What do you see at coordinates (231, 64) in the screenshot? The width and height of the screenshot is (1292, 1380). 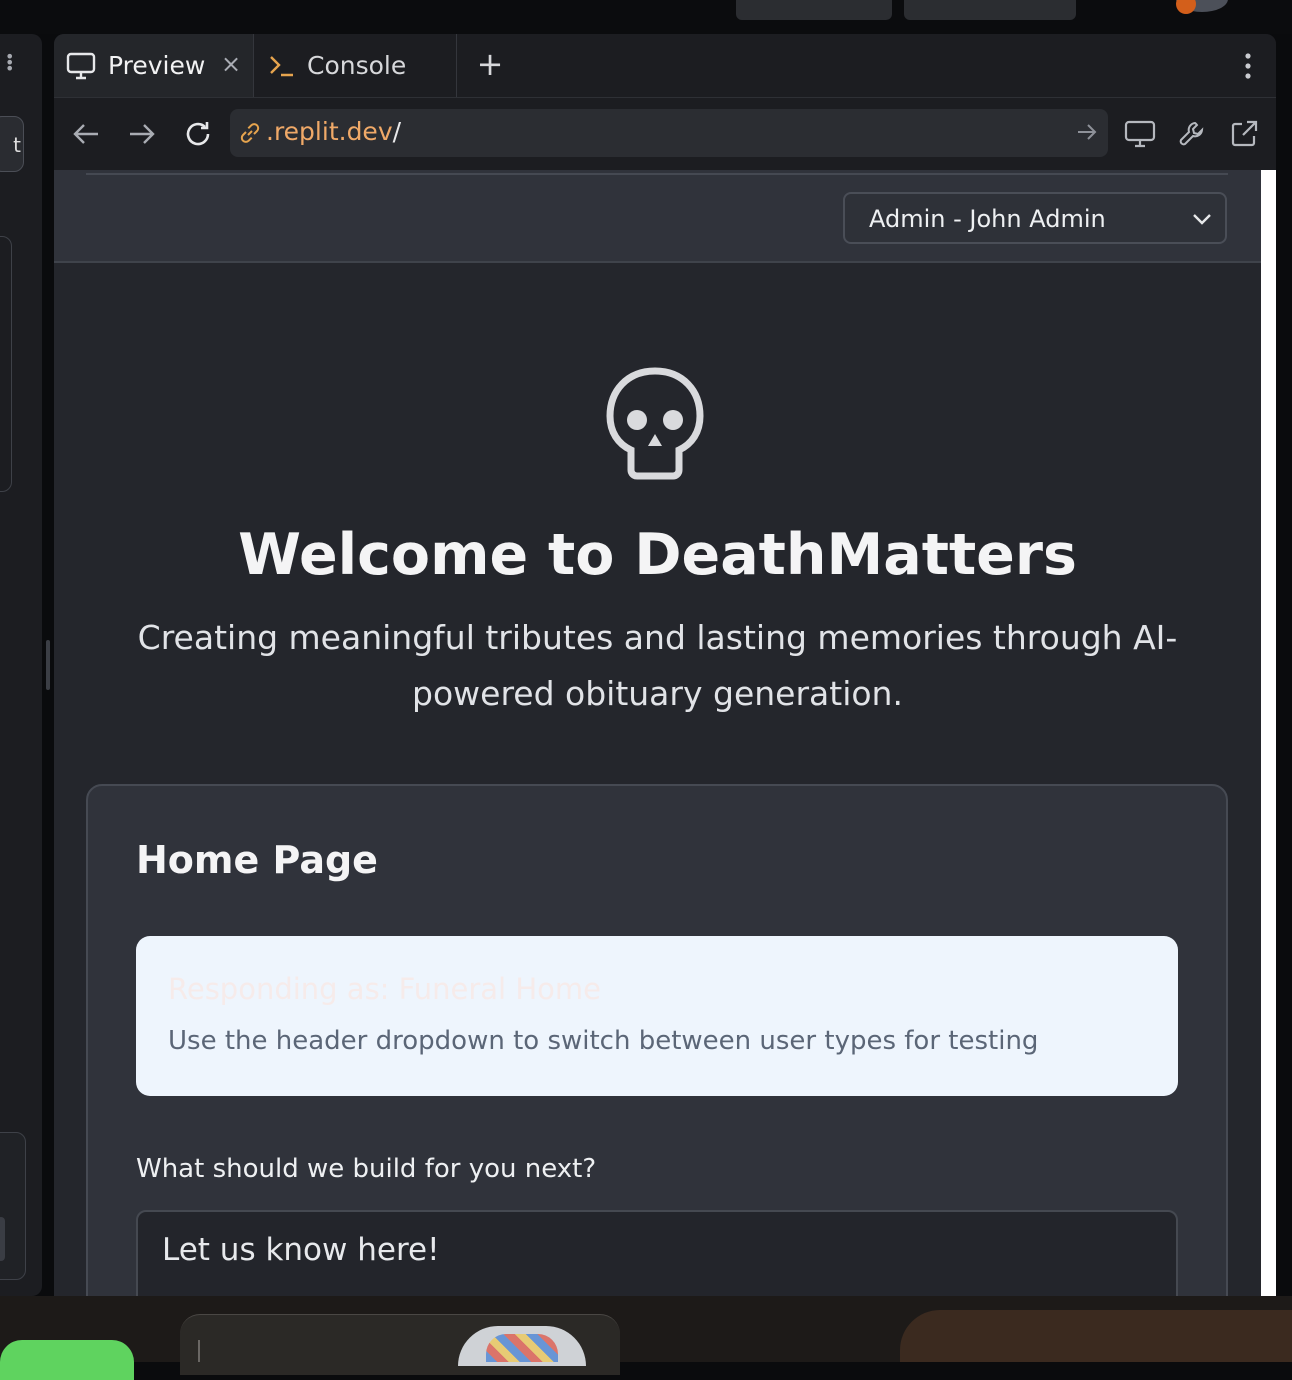 I see `close-icon: ×` at bounding box center [231, 64].